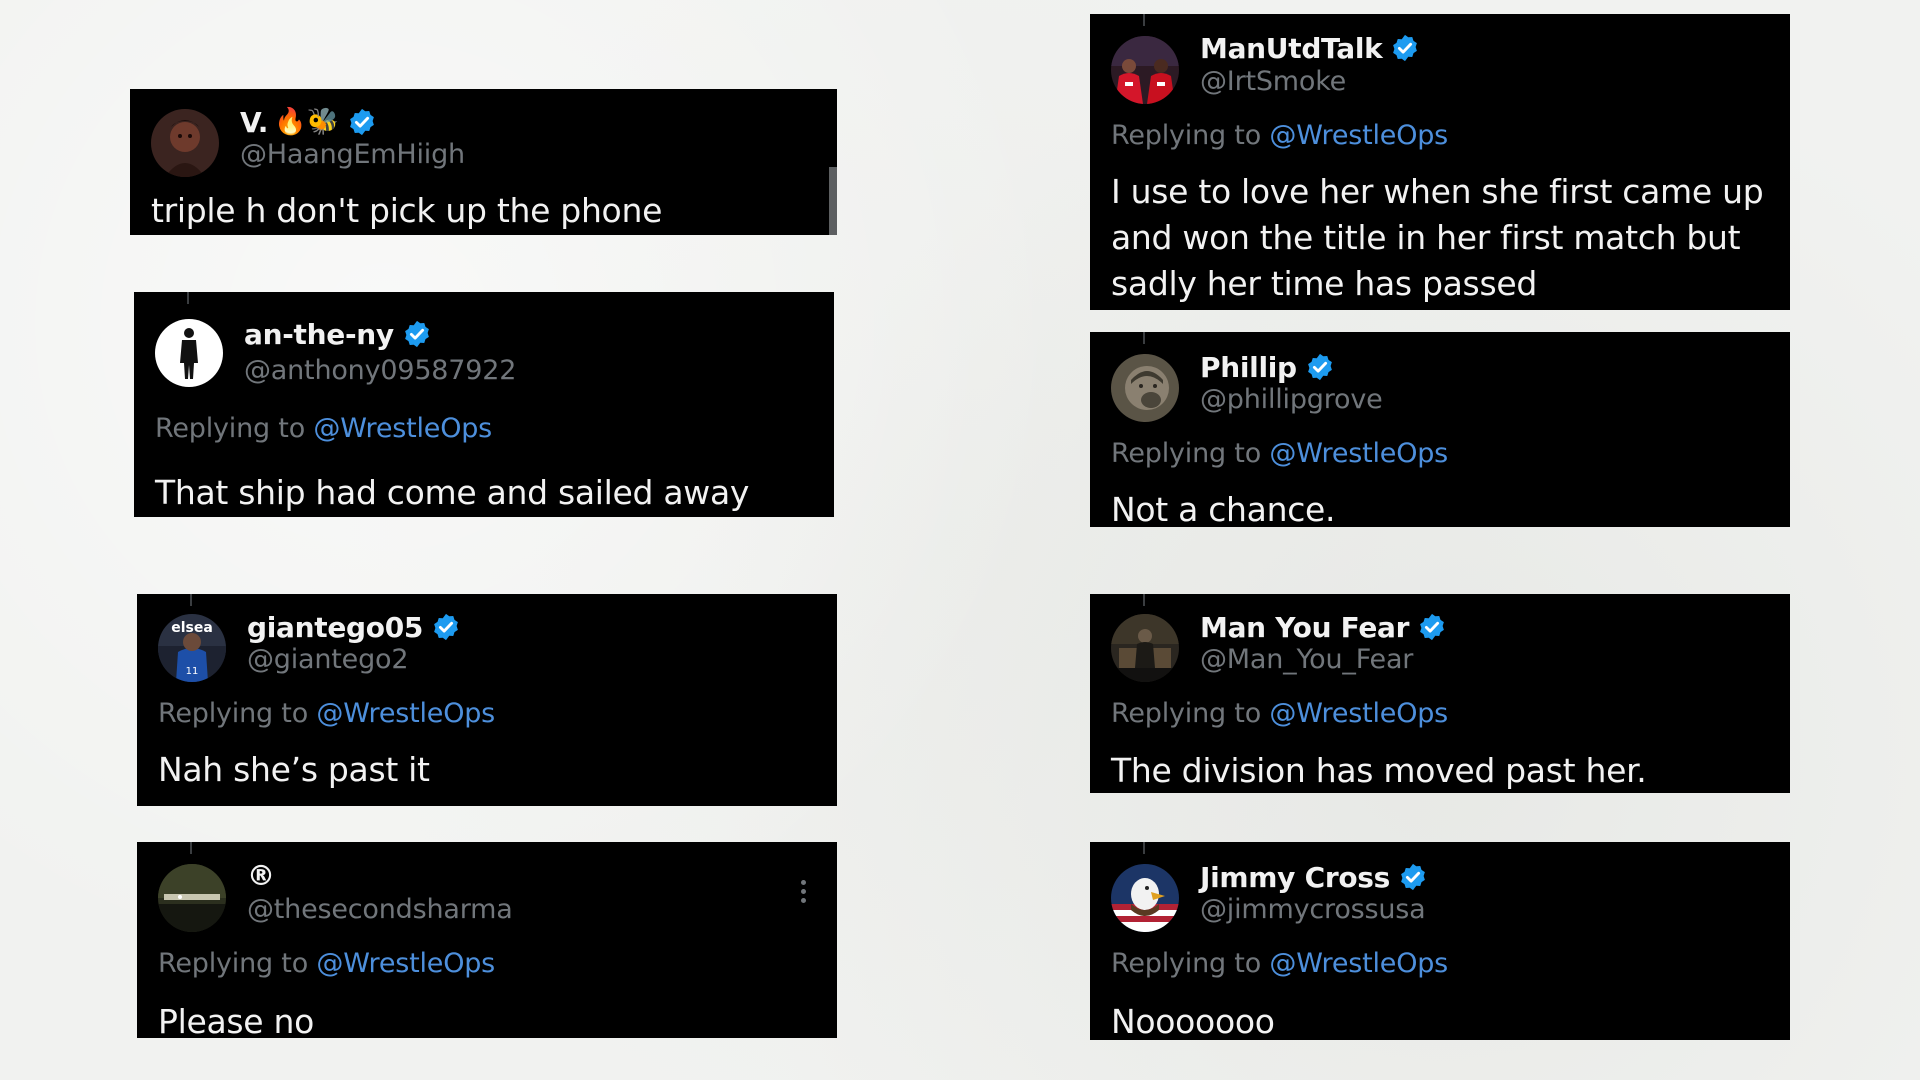 The image size is (1920, 1080). What do you see at coordinates (407, 210) in the screenshot?
I see `tweet-text: triple h don't pick up the phone` at bounding box center [407, 210].